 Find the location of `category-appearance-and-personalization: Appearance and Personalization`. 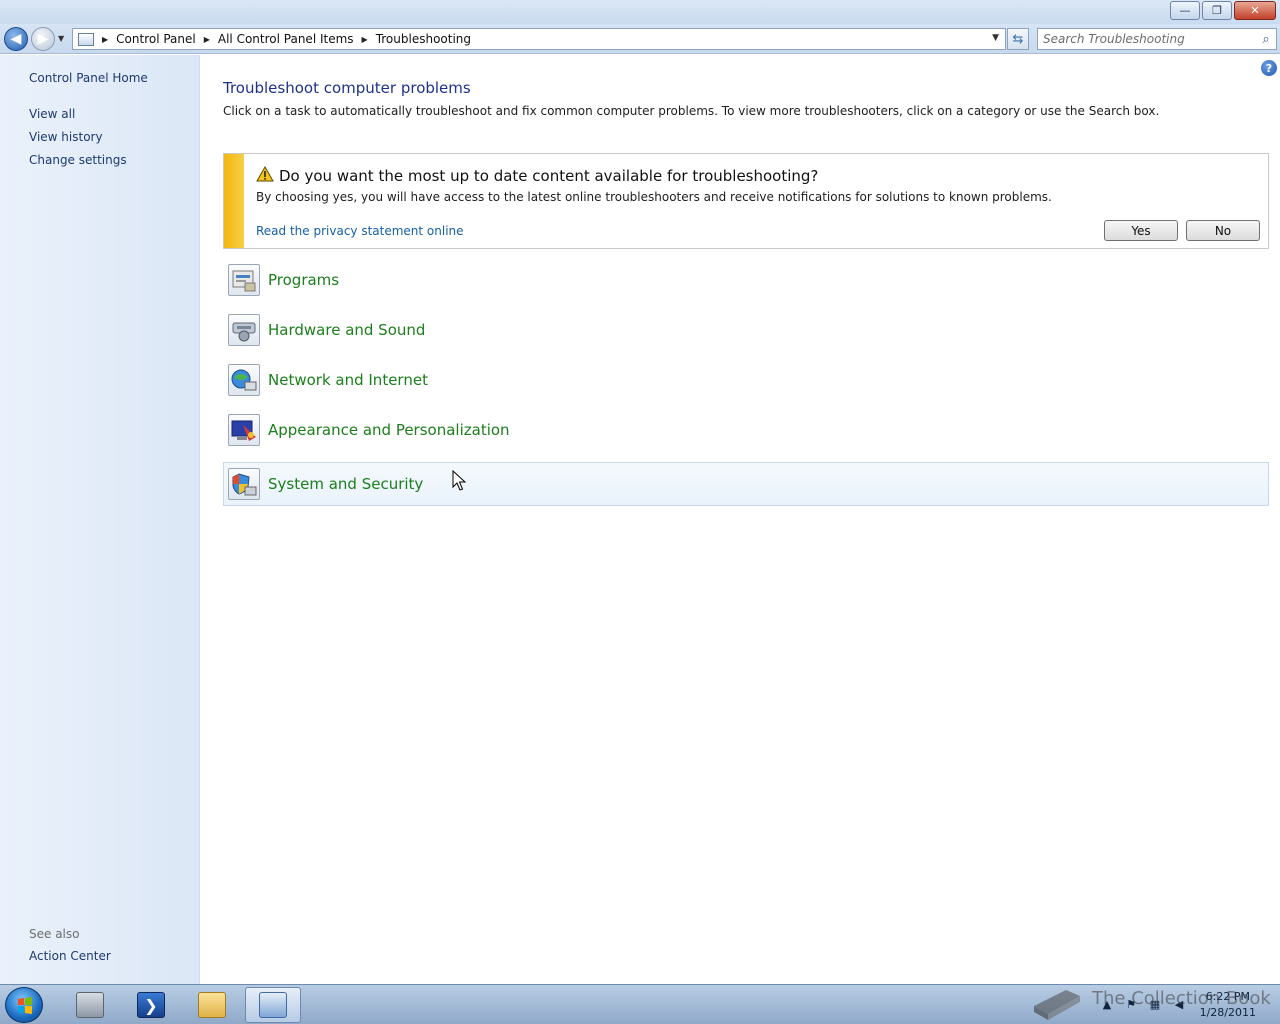

category-appearance-and-personalization: Appearance and Personalization is located at coordinates (746, 430).